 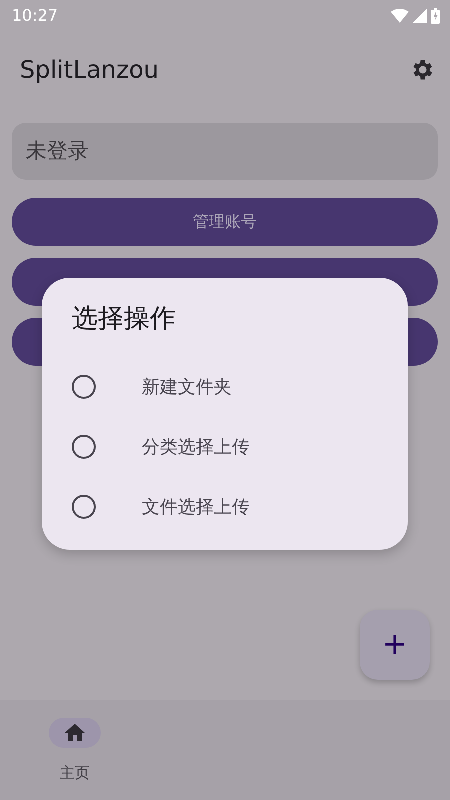 What do you see at coordinates (196, 508) in the screenshot?
I see `option-label: 文件选择上传` at bounding box center [196, 508].